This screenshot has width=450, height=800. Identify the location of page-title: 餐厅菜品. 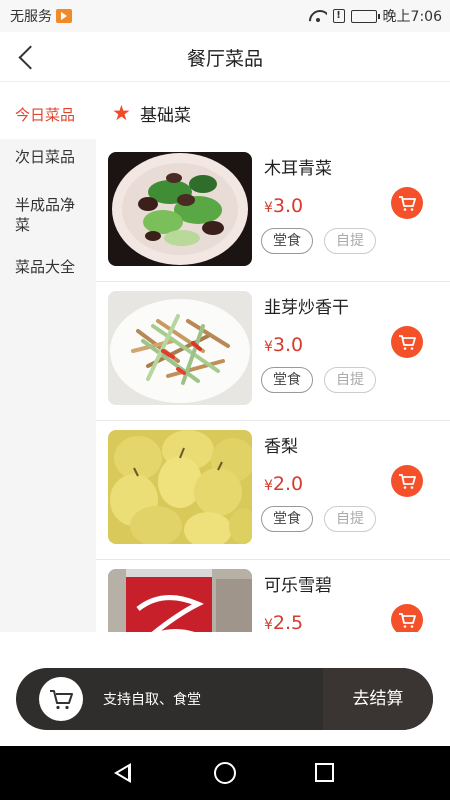
(224, 59).